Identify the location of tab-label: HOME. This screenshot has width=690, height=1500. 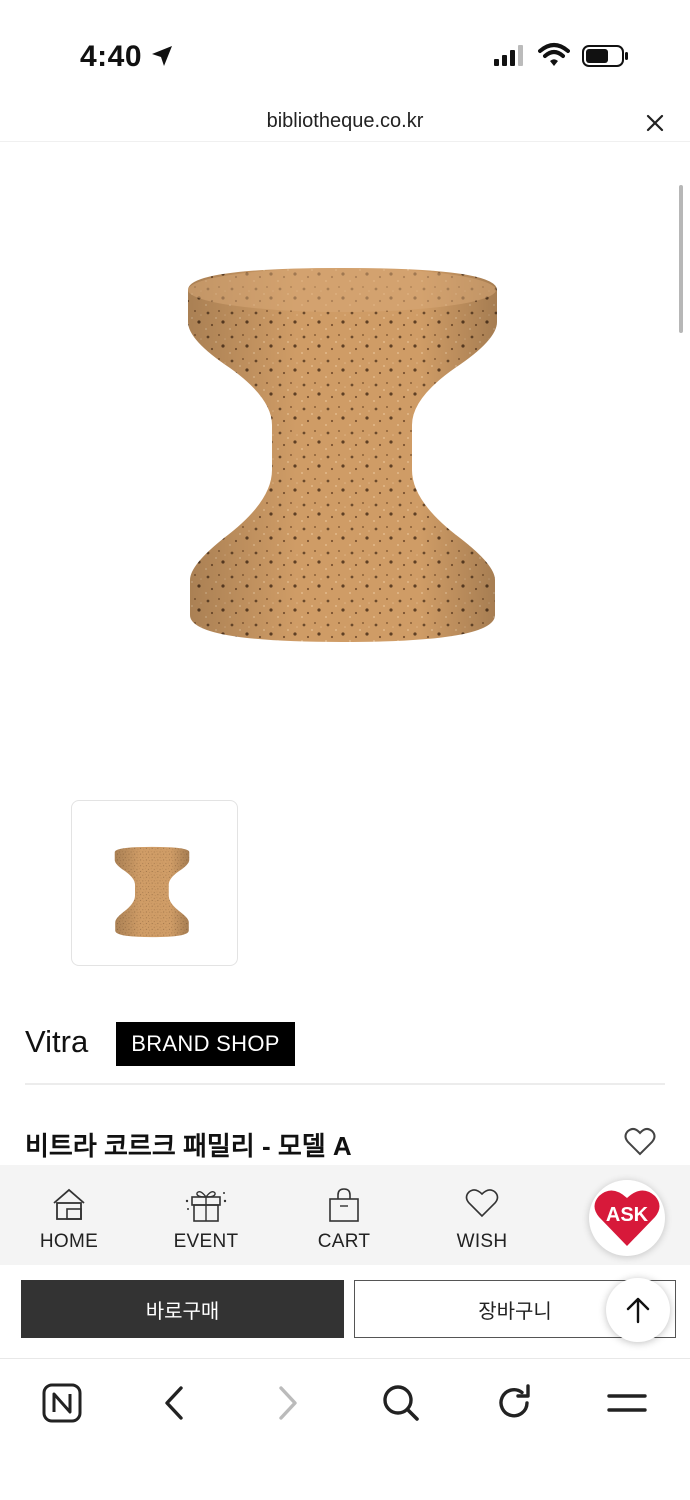
(69, 1241).